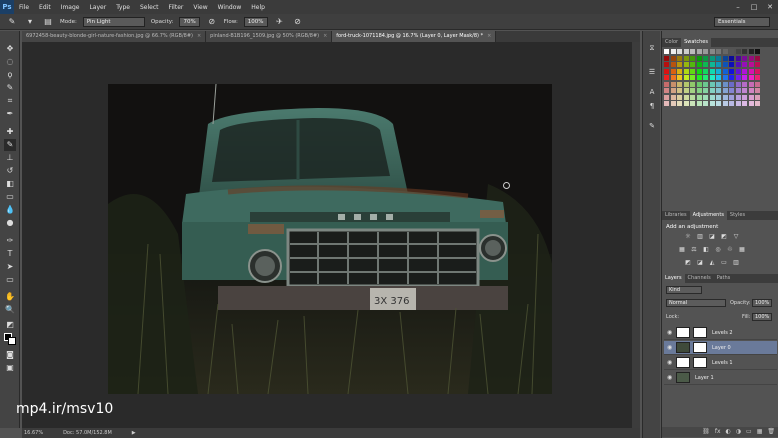  What do you see at coordinates (10, 325) in the screenshot?
I see `default-colors-icon: ◩` at bounding box center [10, 325].